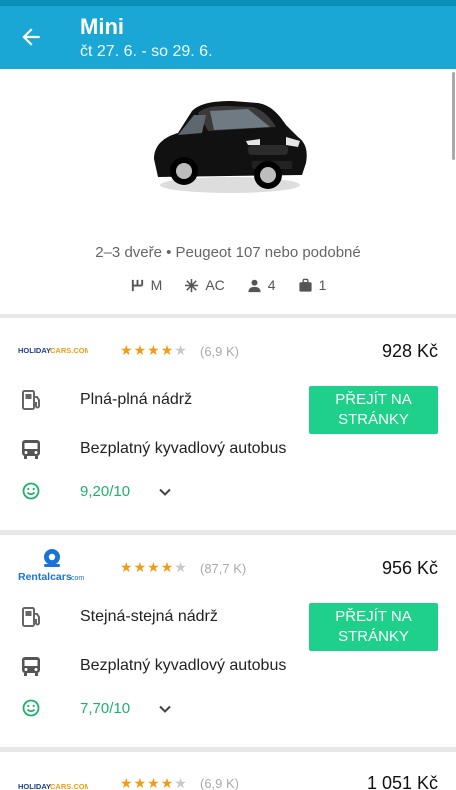 The width and height of the screenshot is (456, 790). What do you see at coordinates (254, 285) in the screenshot?
I see `person-icon` at bounding box center [254, 285].